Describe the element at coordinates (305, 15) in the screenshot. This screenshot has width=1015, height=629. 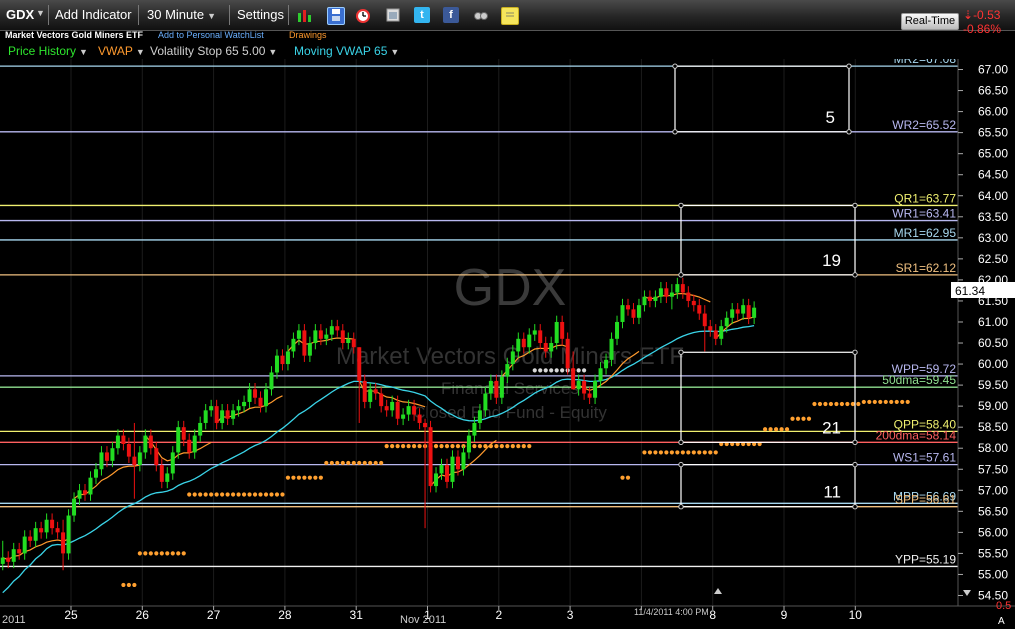
I see `chart-style-icon` at that location.